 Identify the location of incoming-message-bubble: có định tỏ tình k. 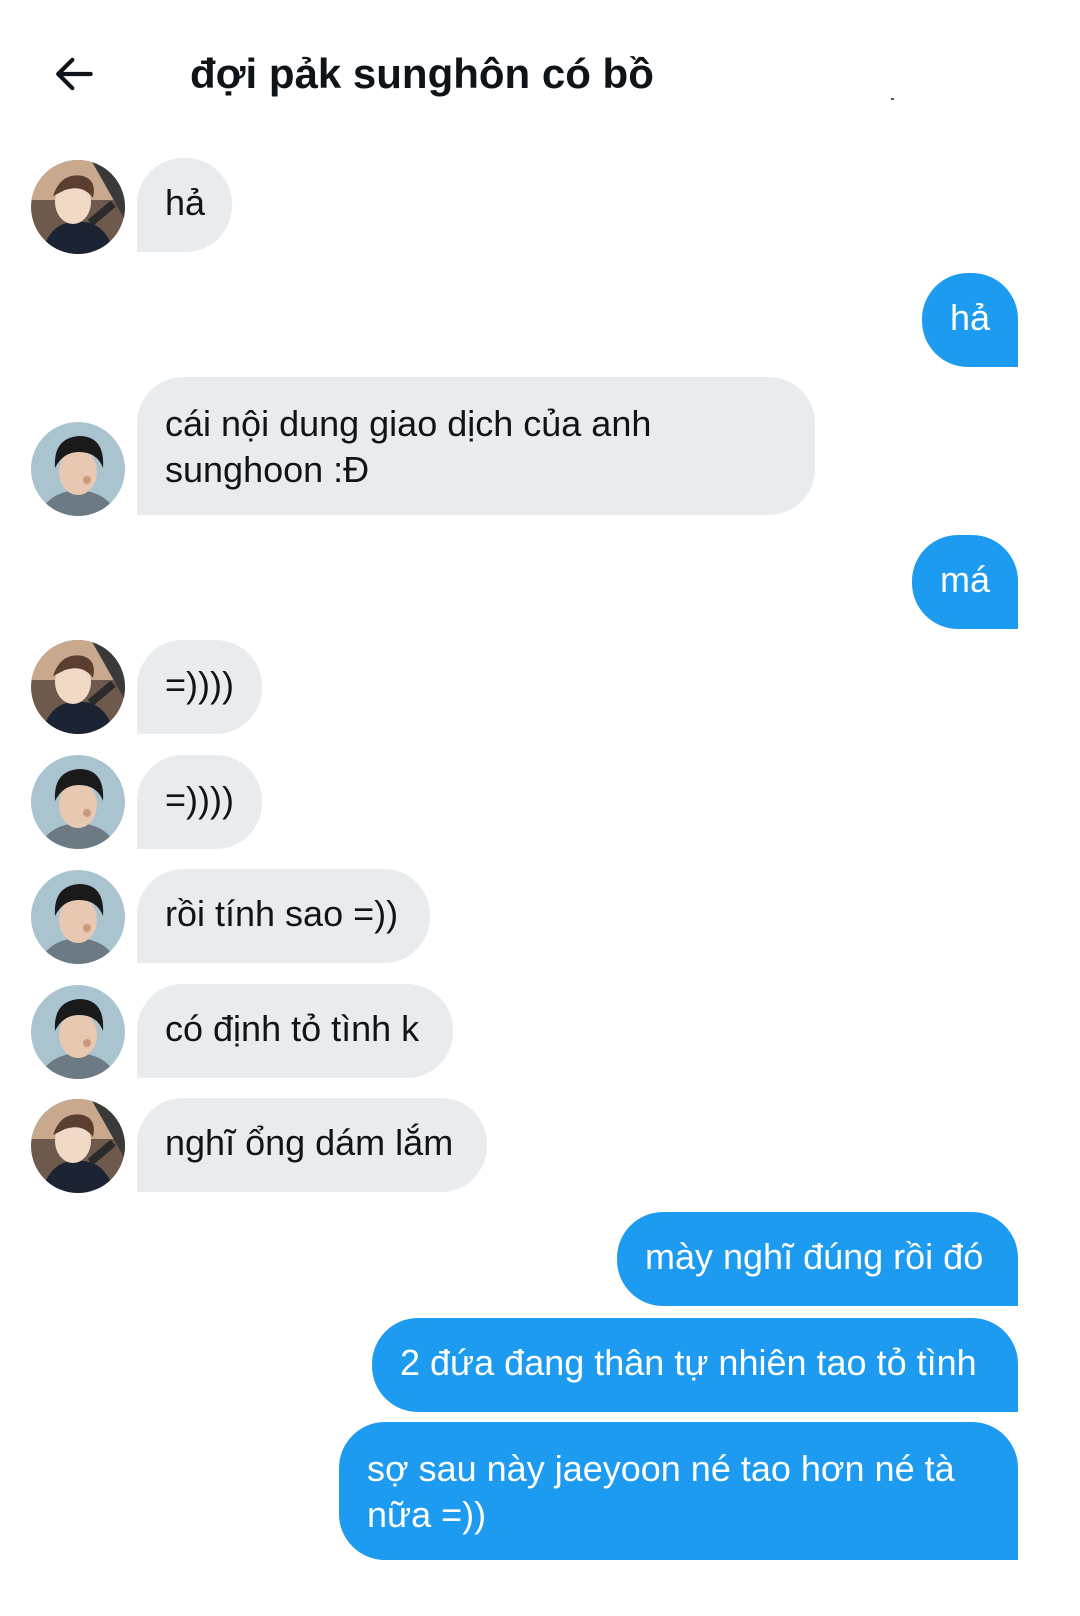
(295, 1031).